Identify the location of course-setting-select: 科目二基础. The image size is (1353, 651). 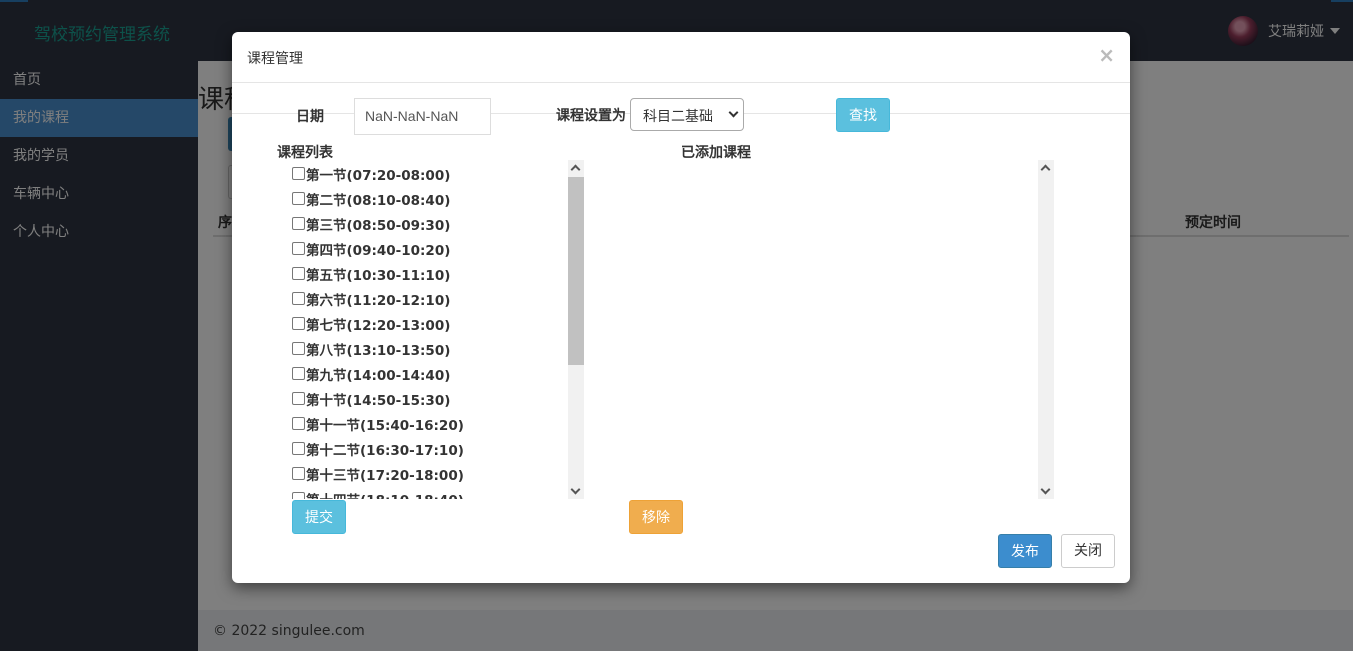
(687, 114).